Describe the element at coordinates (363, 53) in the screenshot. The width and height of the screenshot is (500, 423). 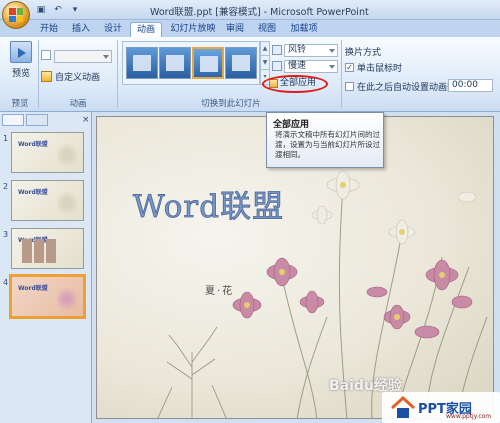
I see `advance-slide-title: 换片方式` at that location.